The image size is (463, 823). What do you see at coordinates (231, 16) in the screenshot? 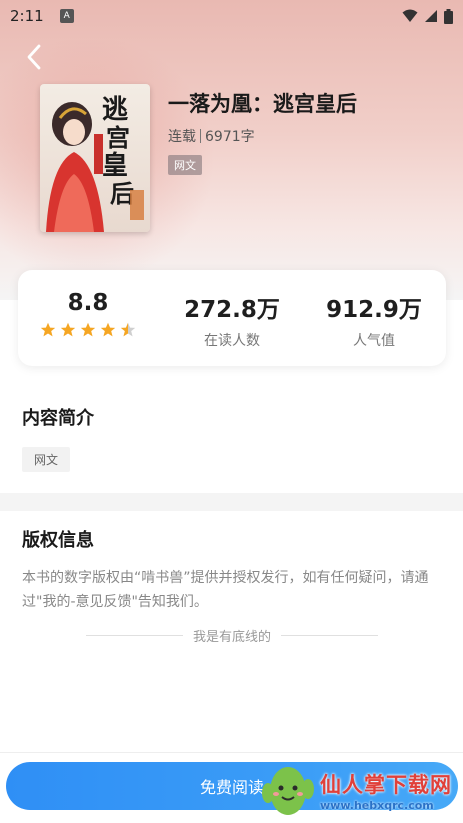
I see `status-bar: 2:11 A` at bounding box center [231, 16].